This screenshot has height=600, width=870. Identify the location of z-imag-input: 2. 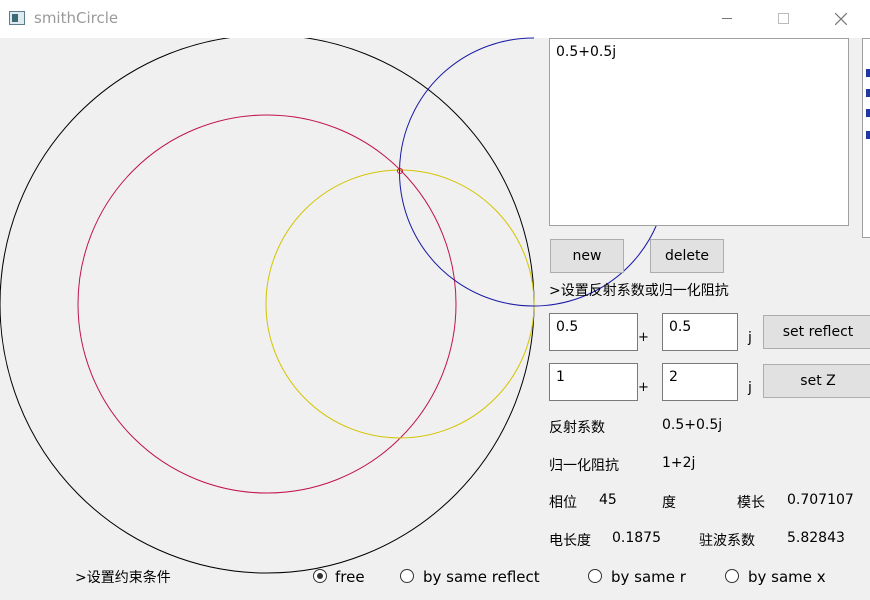
(700, 382).